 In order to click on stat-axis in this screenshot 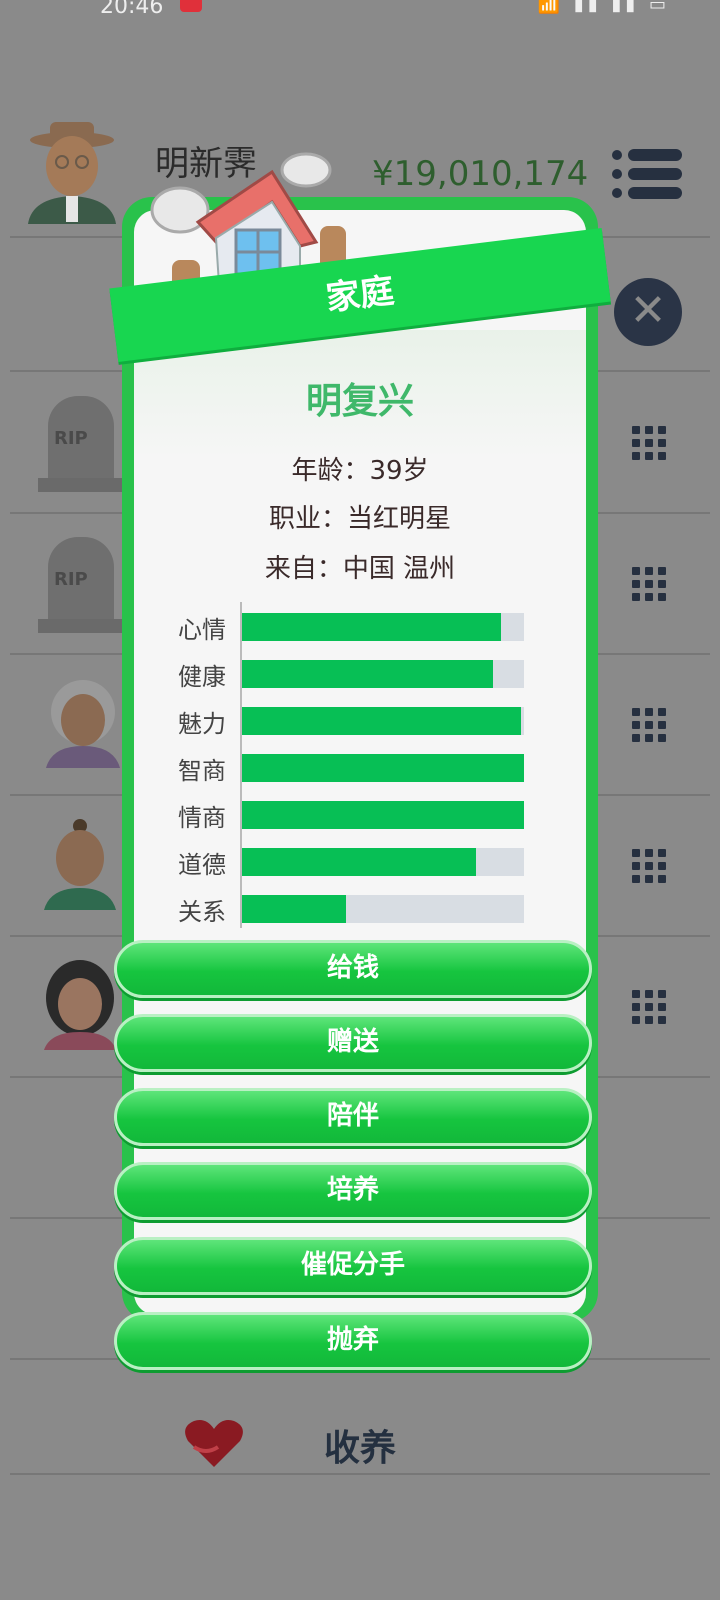, I will do `click(241, 765)`.